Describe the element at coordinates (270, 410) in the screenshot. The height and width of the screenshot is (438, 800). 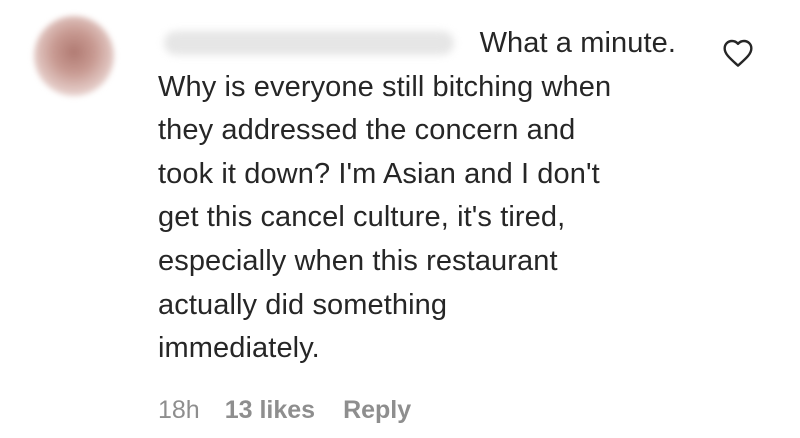
I see `likes-count-button: 13 likes` at that location.